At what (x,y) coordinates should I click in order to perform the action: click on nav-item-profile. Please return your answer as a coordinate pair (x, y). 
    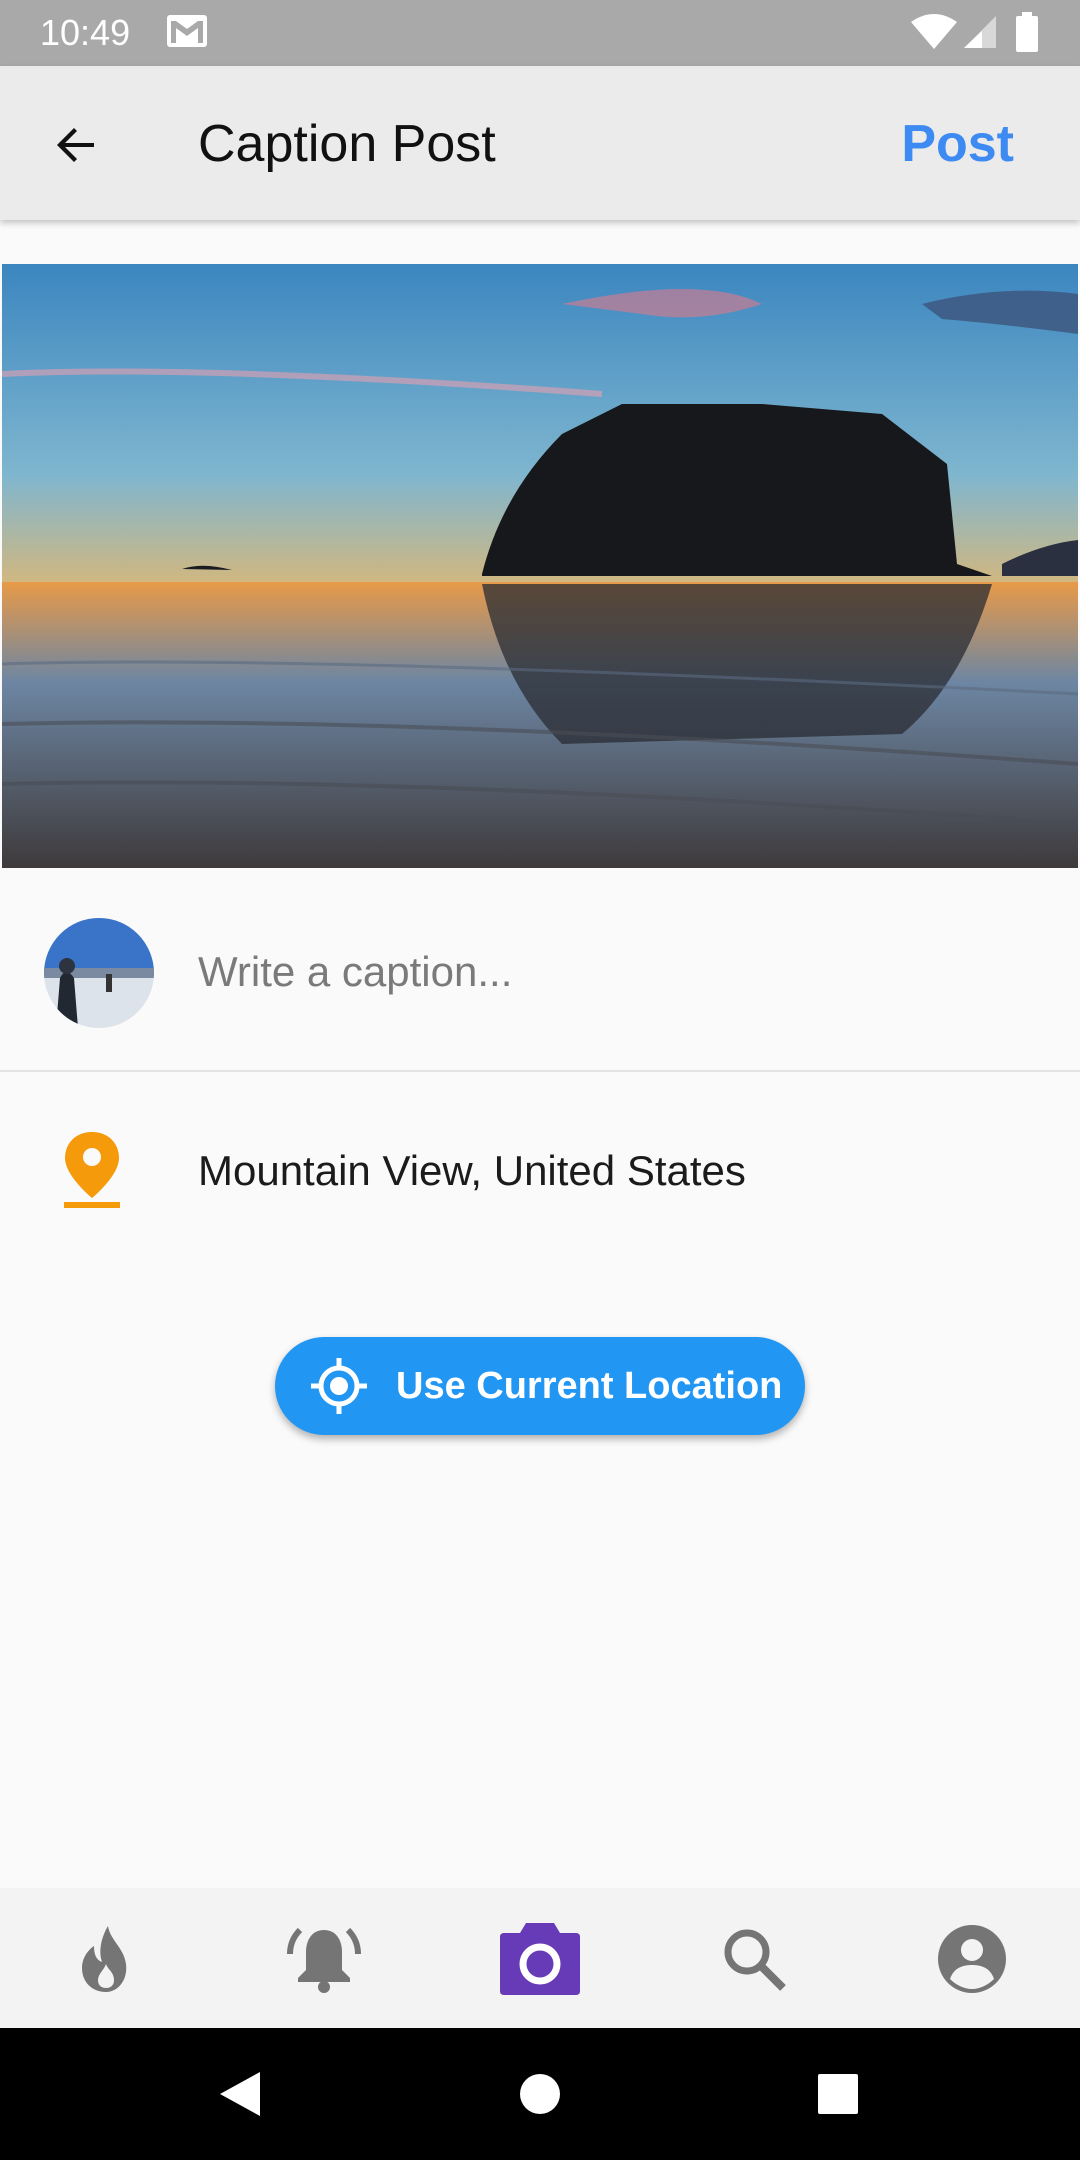
    Looking at the image, I should click on (972, 1959).